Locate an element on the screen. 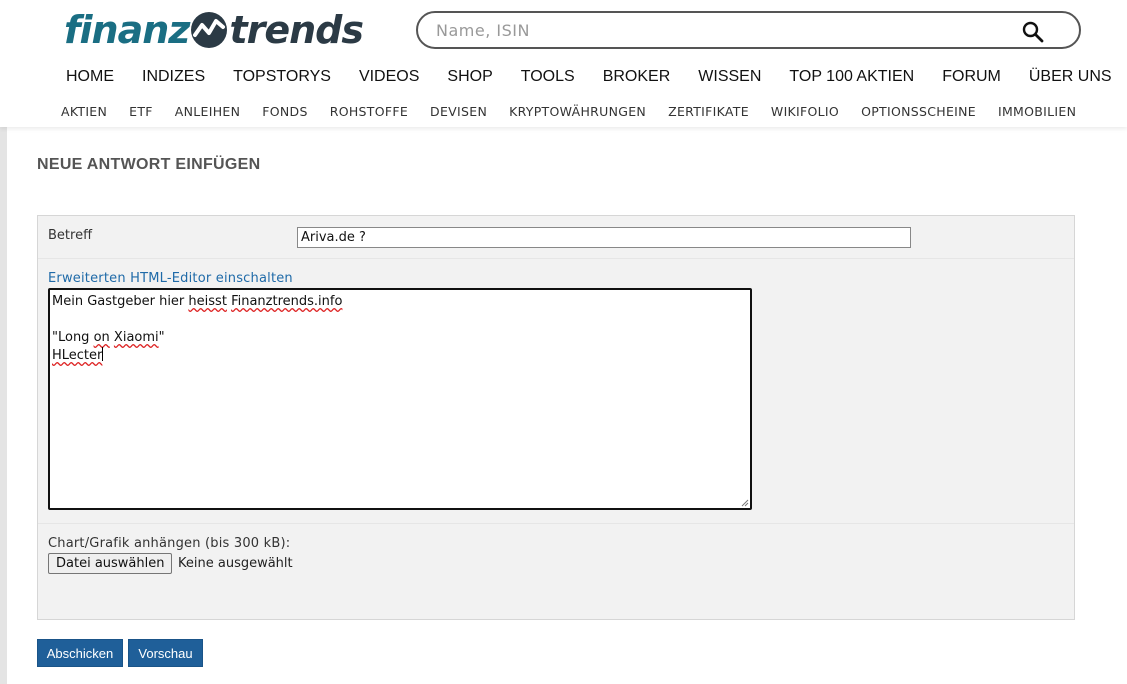  subnav-item-fonds: FONDS is located at coordinates (284, 112).